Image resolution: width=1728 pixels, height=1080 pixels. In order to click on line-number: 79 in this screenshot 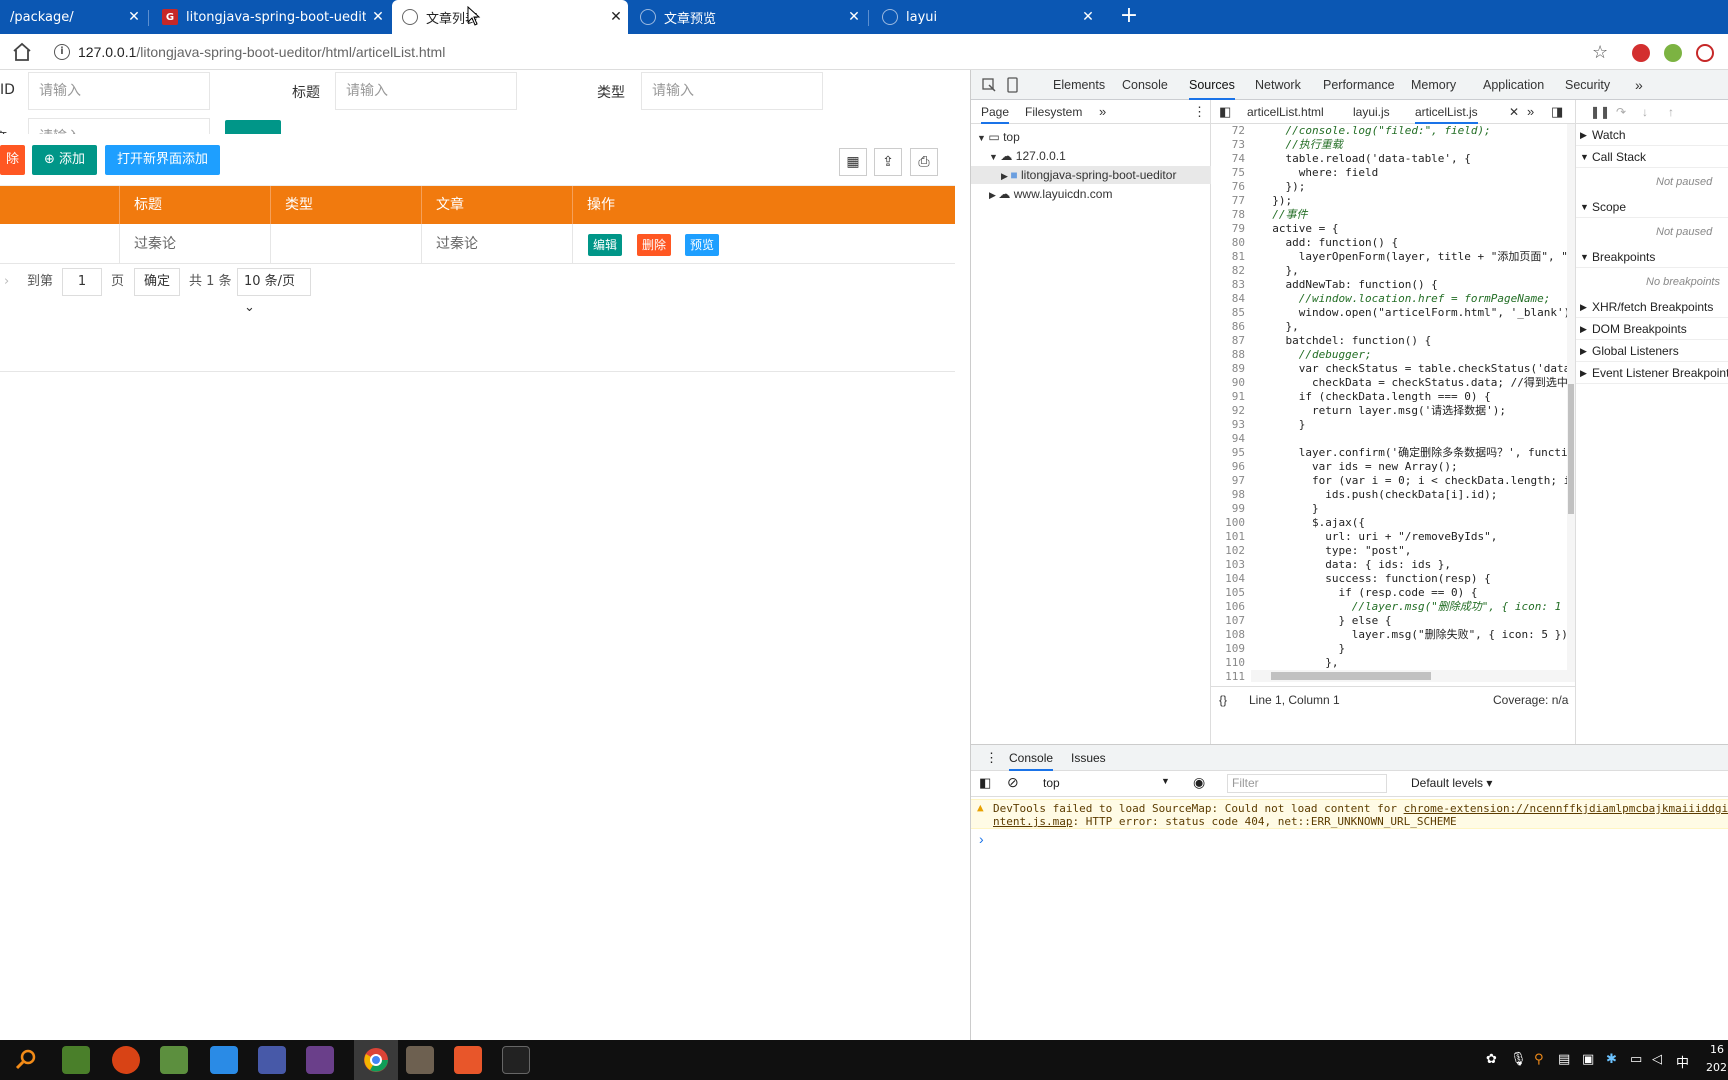, I will do `click(1231, 229)`.